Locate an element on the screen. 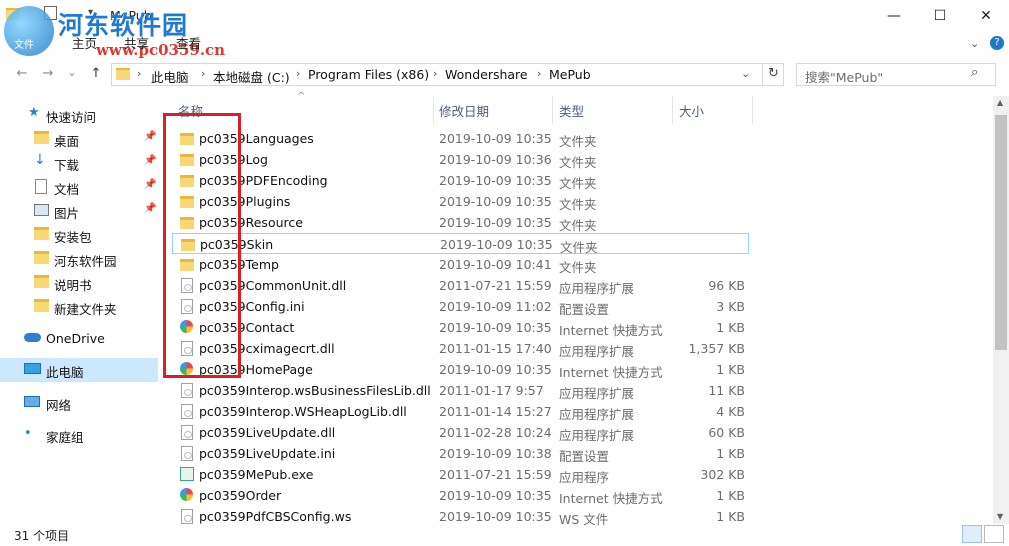 The height and width of the screenshot is (546, 1009). scroll-down-icon: ▼ is located at coordinates (1000, 516).